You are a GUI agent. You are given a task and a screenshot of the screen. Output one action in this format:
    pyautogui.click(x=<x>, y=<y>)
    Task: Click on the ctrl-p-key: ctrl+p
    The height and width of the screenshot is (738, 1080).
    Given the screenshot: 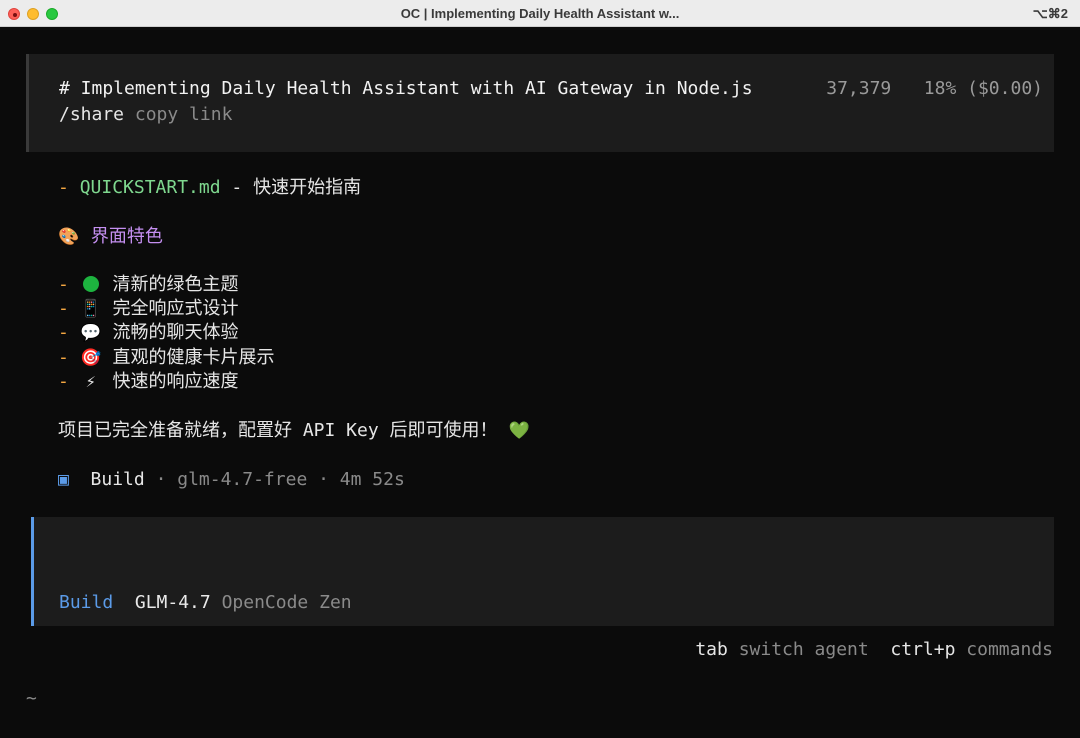 What is the action you would take?
    pyautogui.click(x=923, y=649)
    